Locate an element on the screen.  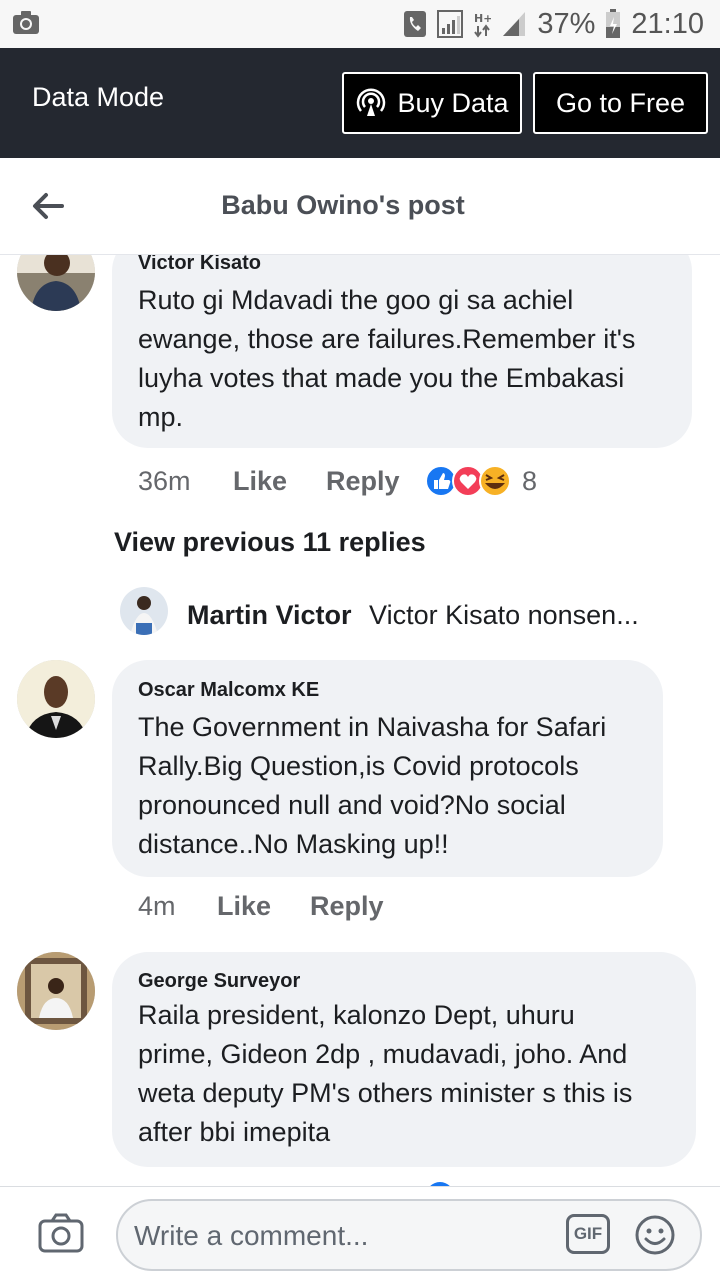
comment-composer: GIF is located at coordinates (360, 1233).